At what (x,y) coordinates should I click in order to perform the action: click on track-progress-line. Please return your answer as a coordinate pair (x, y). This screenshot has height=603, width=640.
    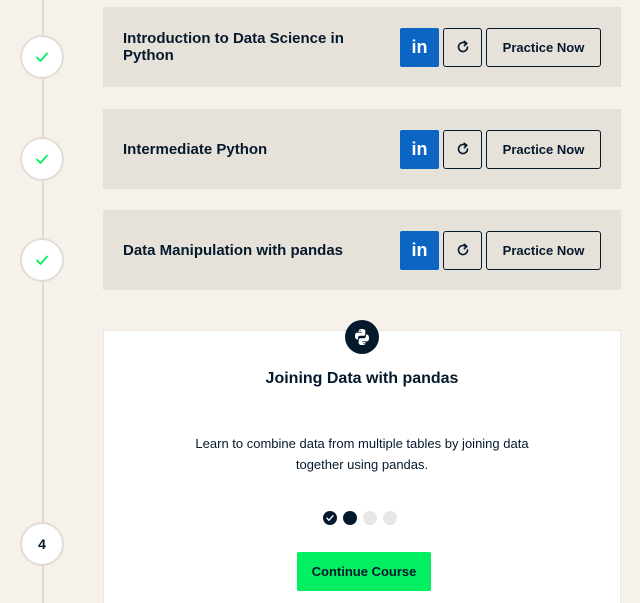
    Looking at the image, I should click on (43, 301).